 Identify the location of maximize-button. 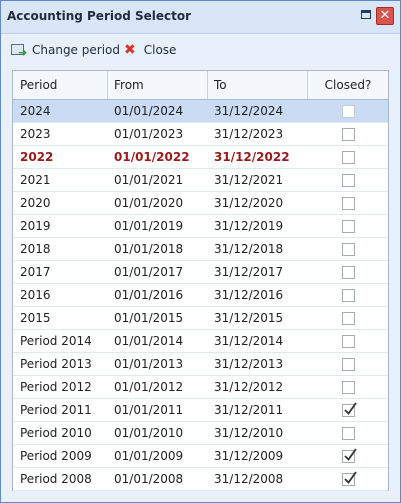
(367, 16).